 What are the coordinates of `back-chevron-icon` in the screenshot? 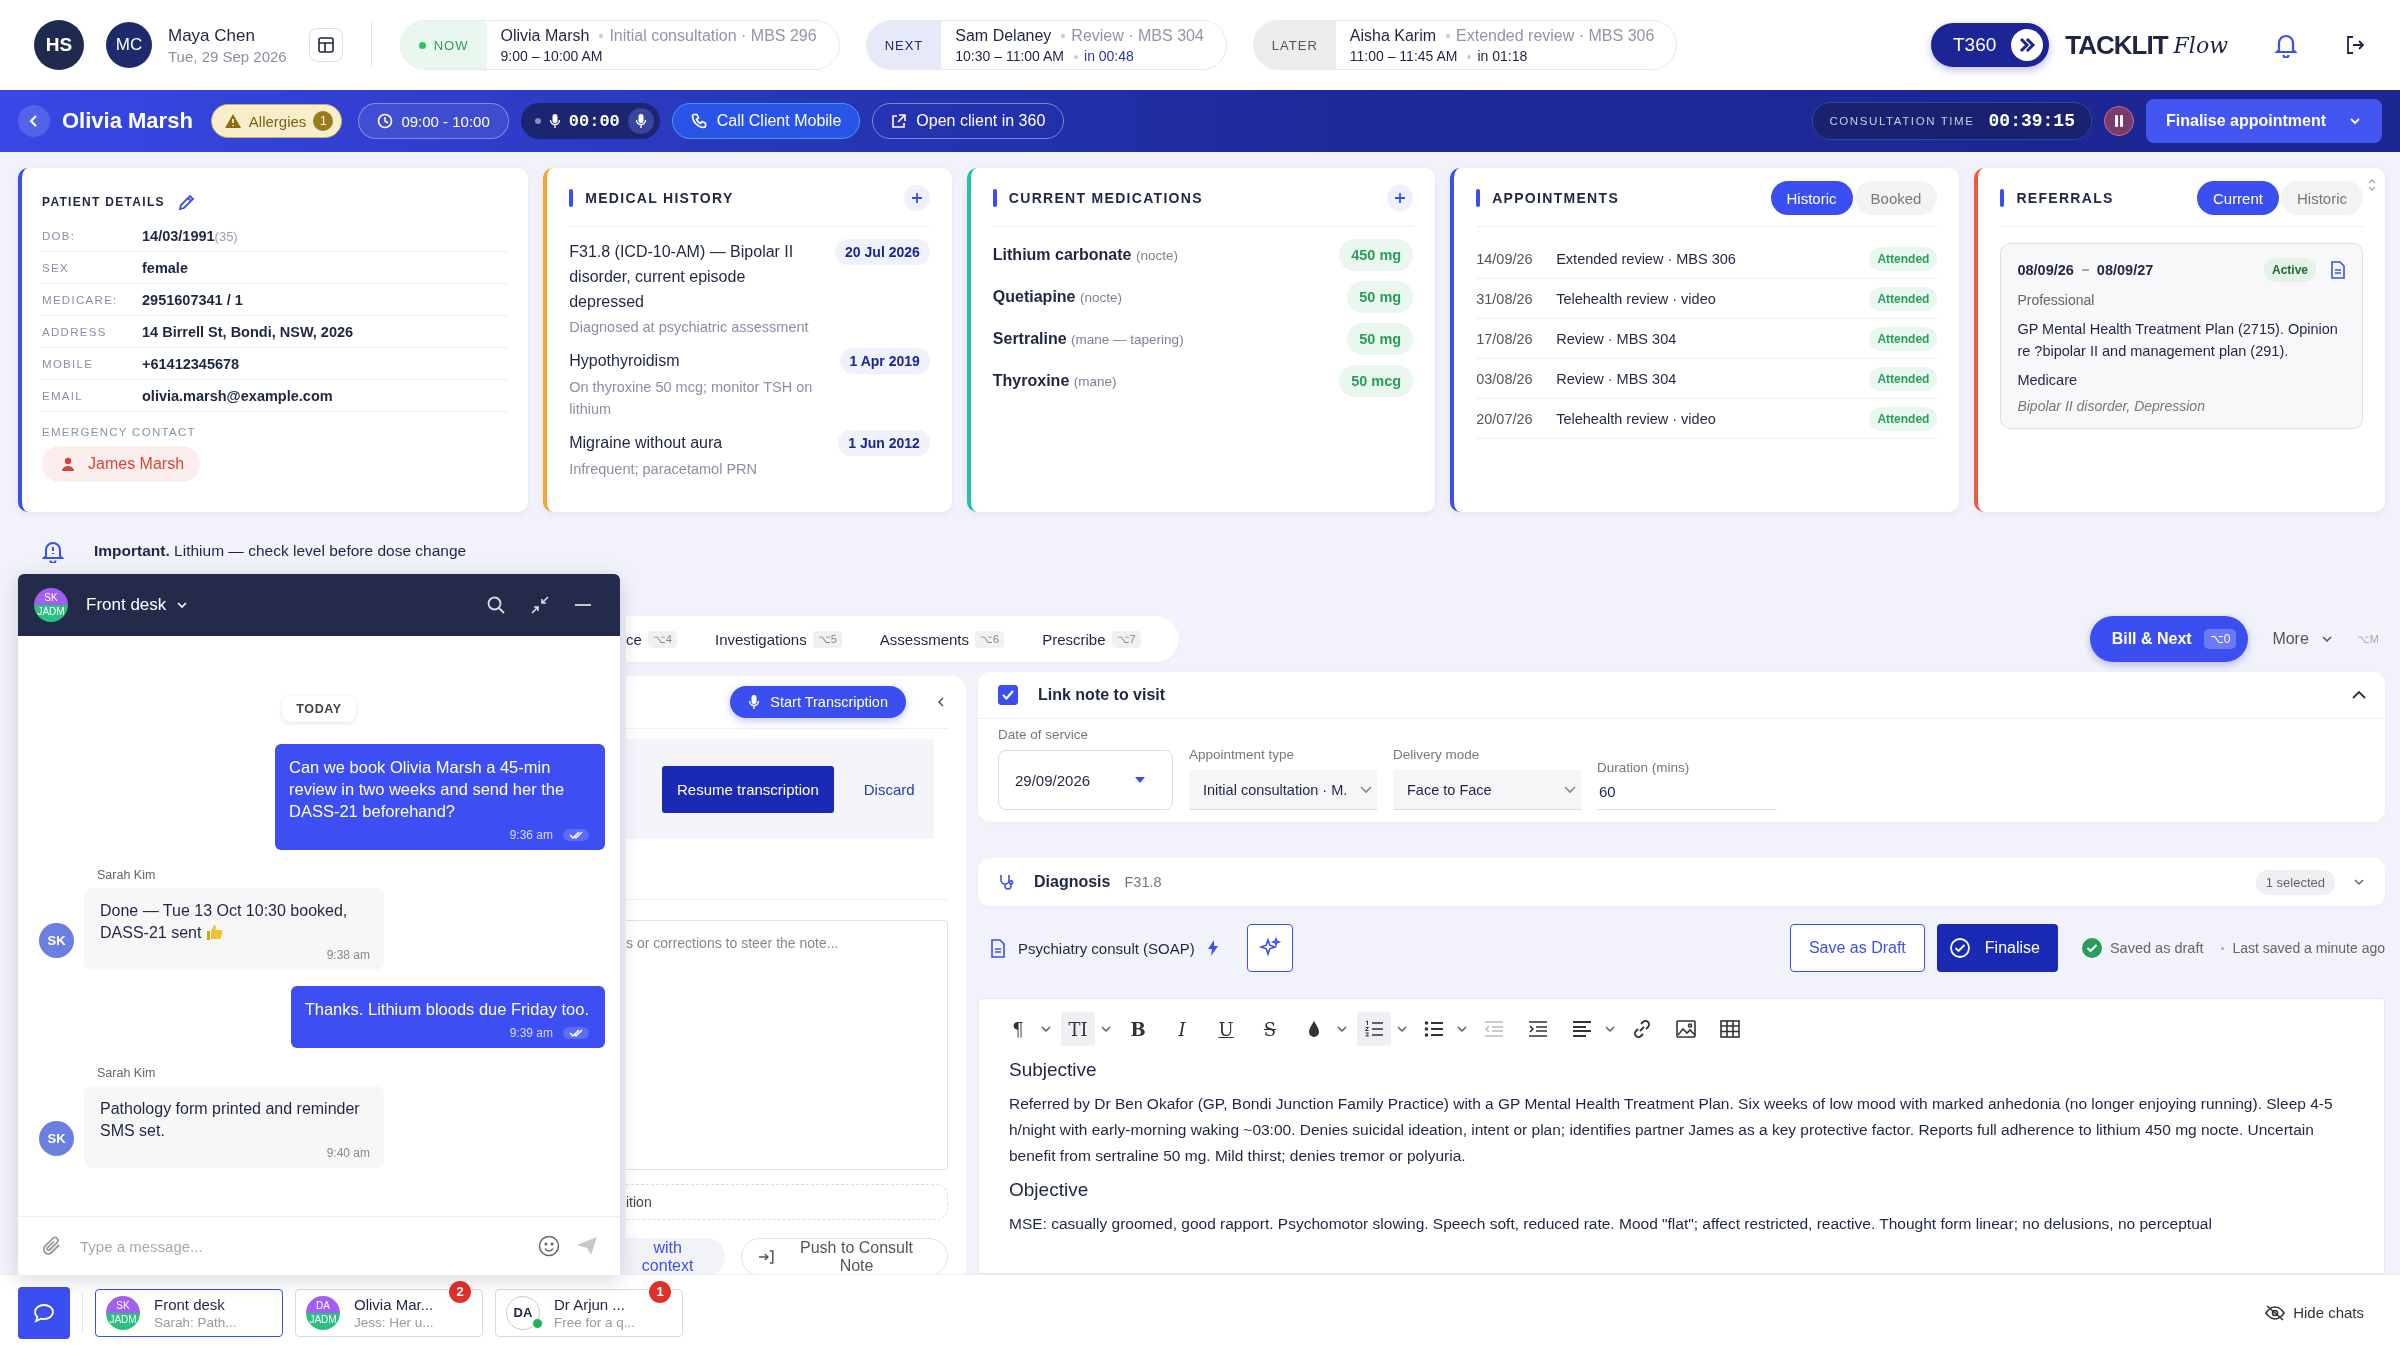 It's located at (34, 121).